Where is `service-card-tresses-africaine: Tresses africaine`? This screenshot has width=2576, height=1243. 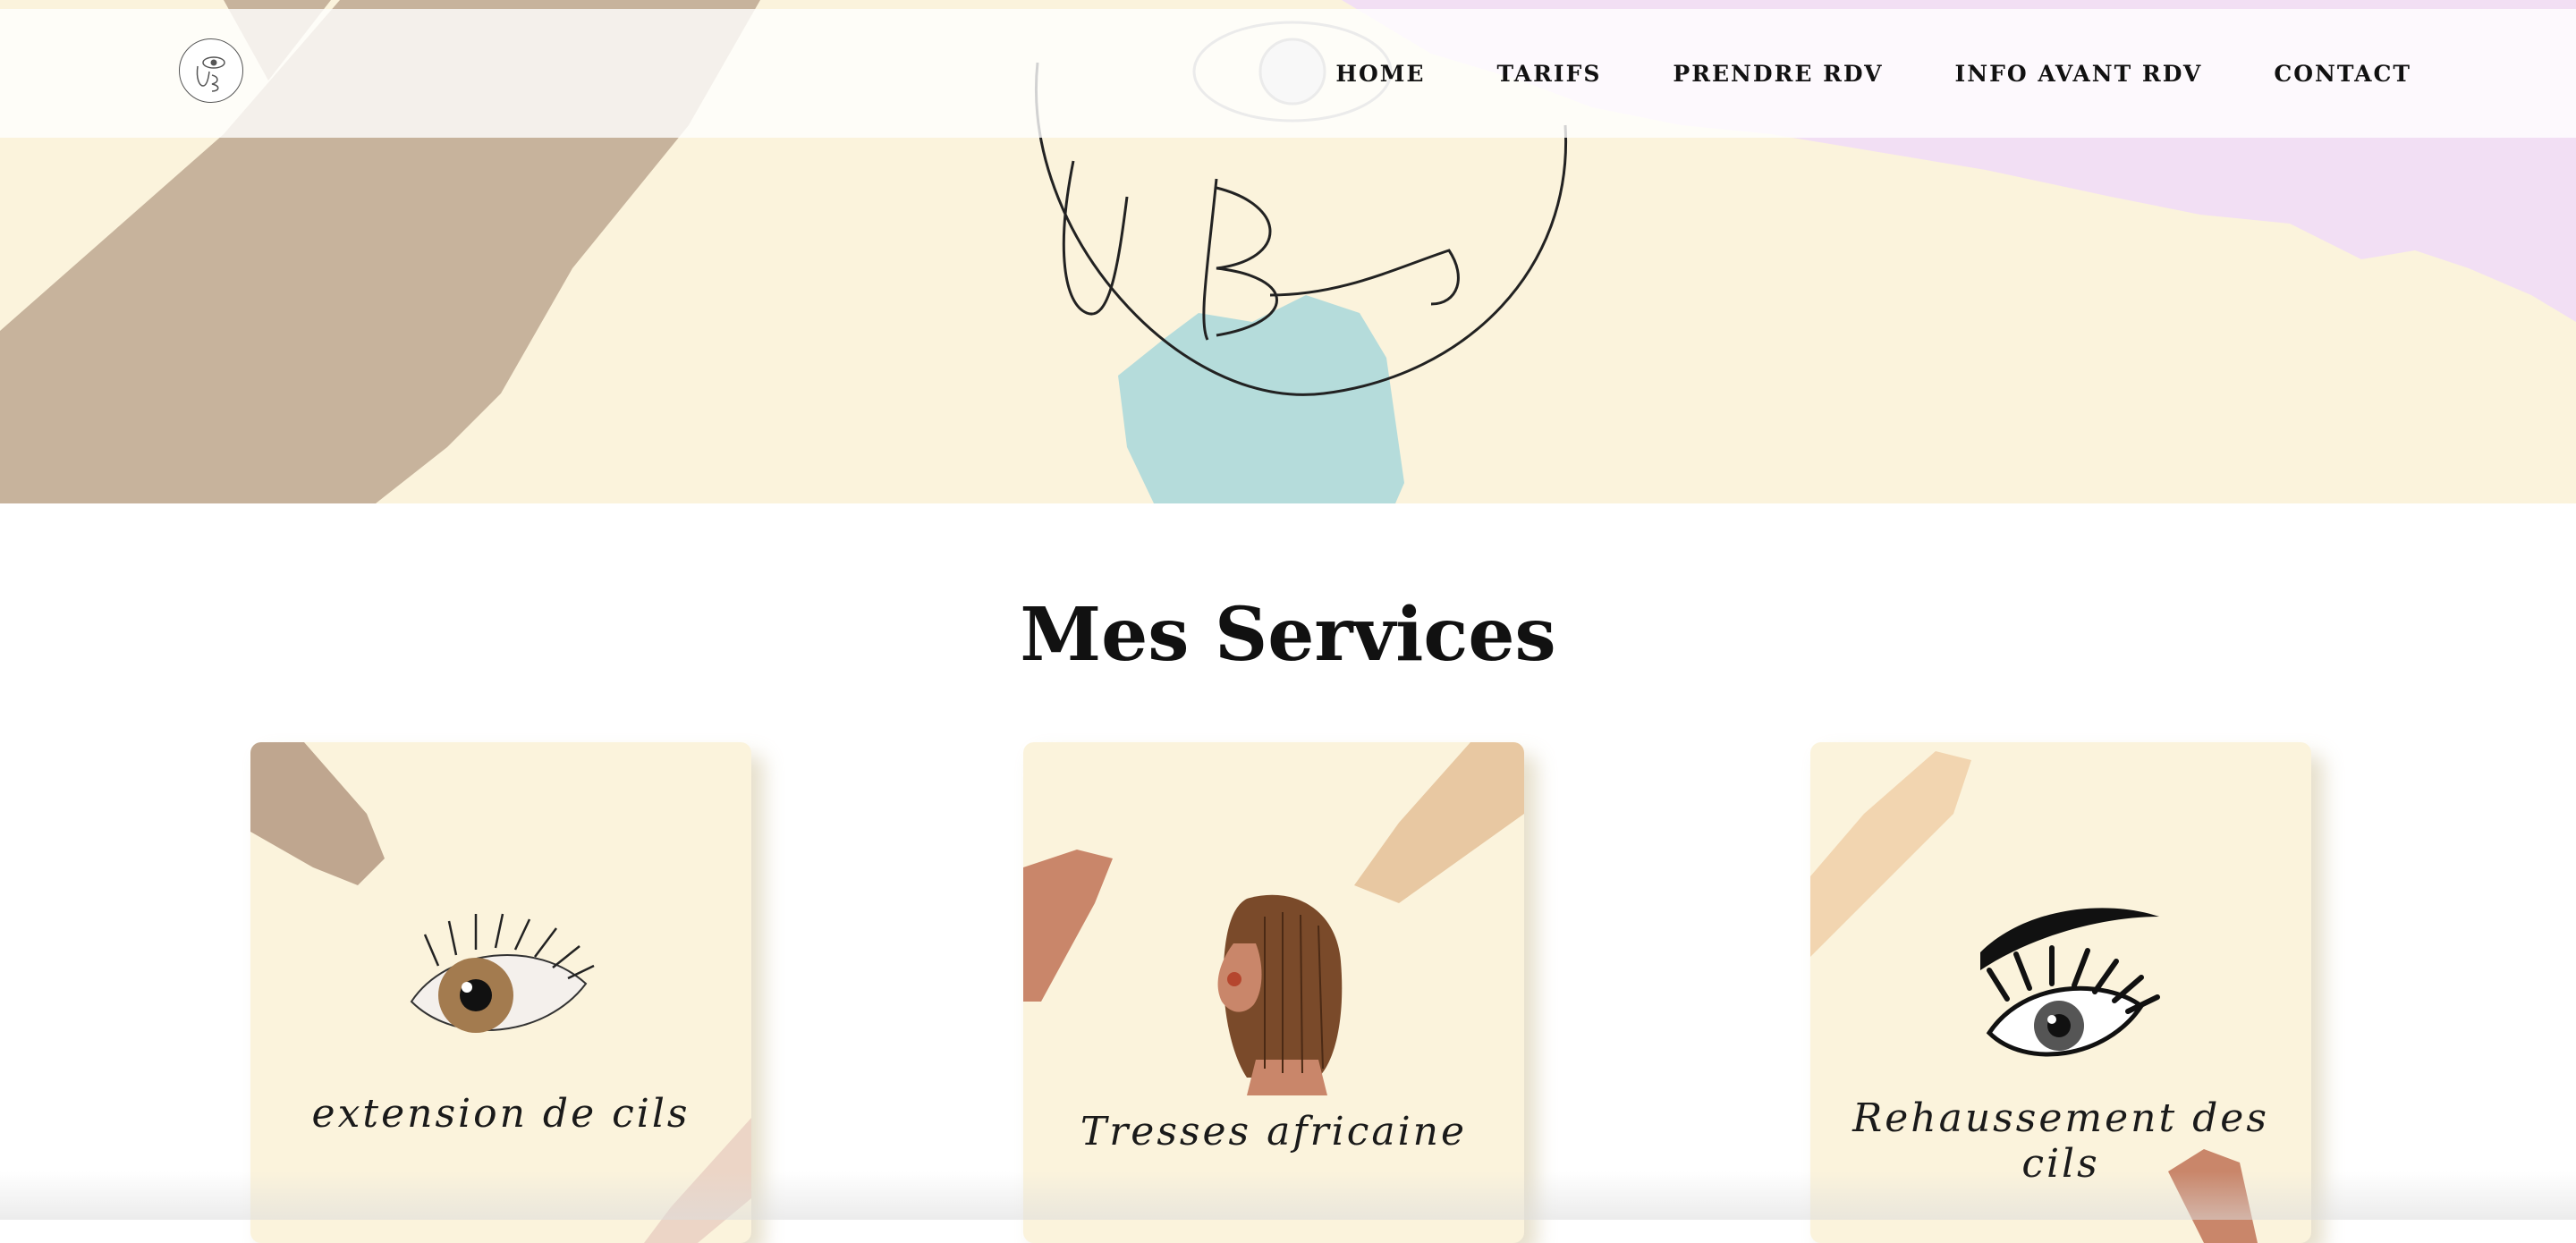 service-card-tresses-africaine: Tresses africaine is located at coordinates (1273, 992).